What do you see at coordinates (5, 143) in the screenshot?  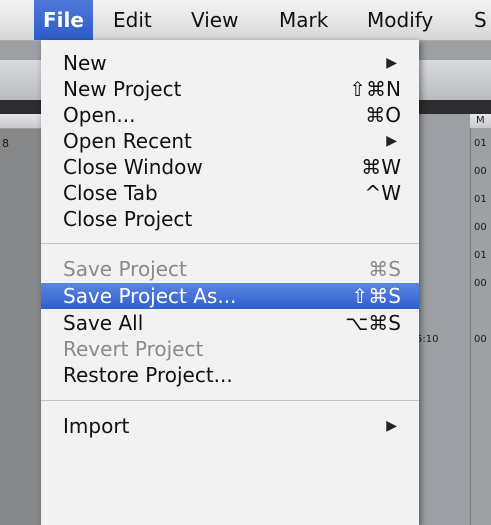 I see `background-row-number: 8` at bounding box center [5, 143].